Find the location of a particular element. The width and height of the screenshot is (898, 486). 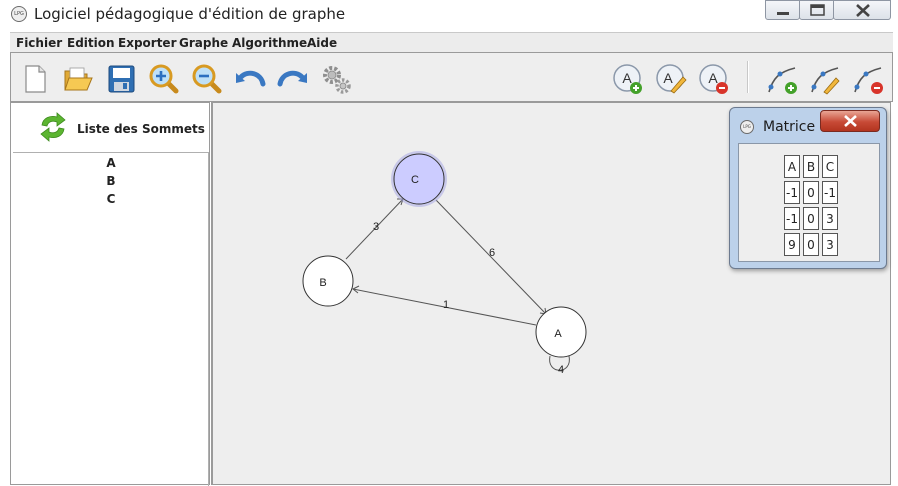

open-folder-button is located at coordinates (78, 79).